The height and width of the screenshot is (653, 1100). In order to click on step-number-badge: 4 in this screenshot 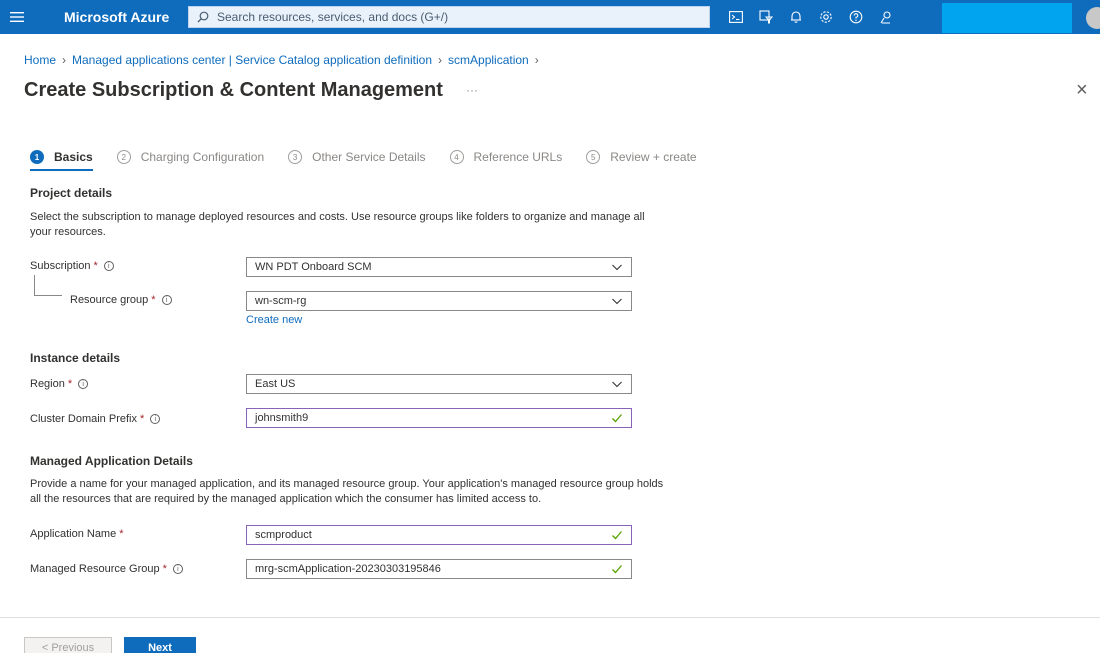, I will do `click(456, 157)`.